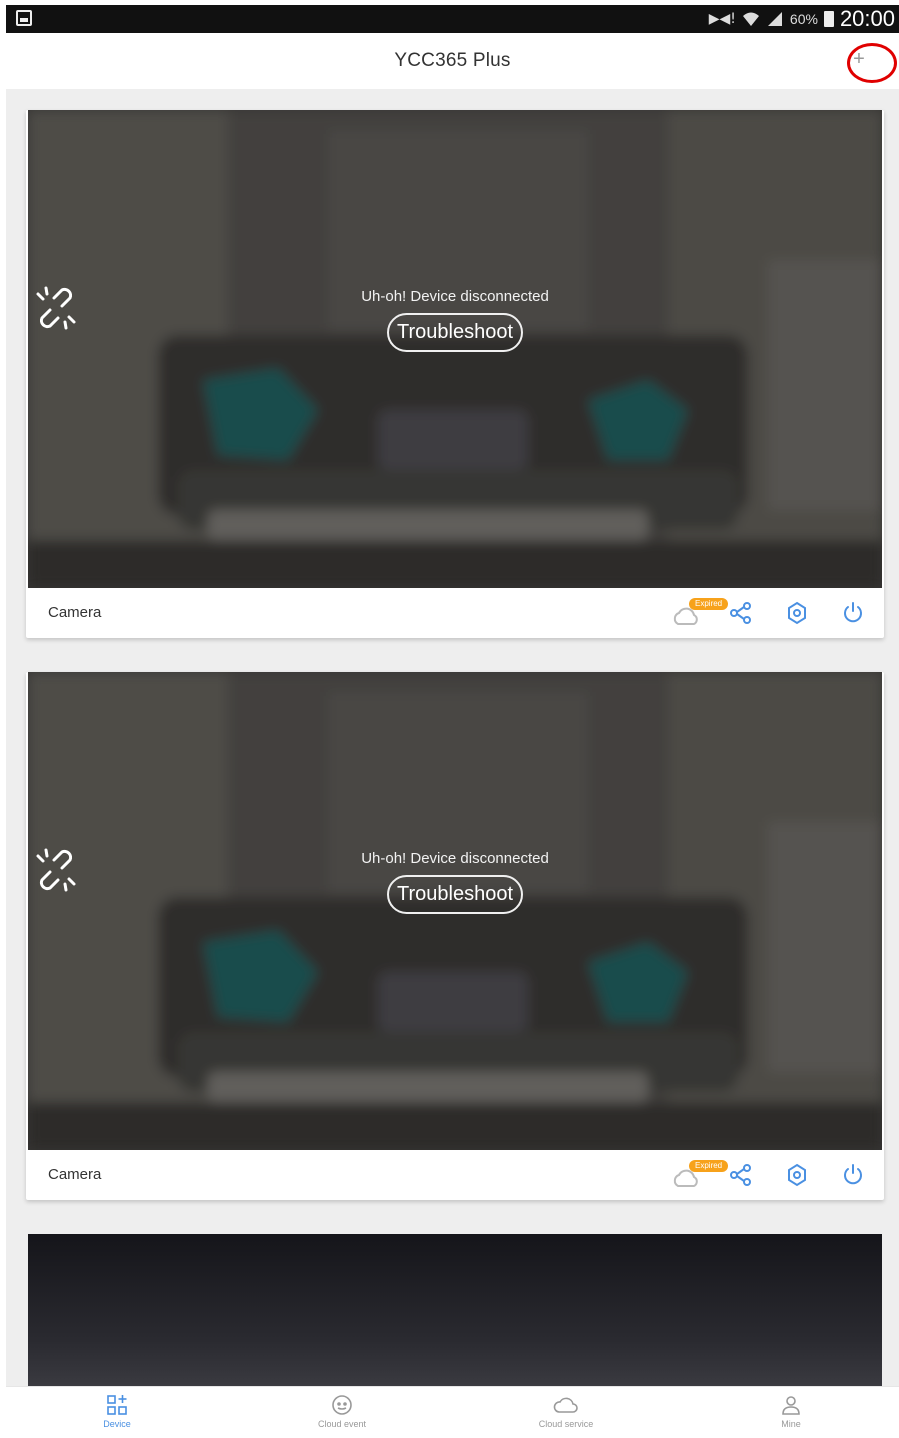  I want to click on tab-mine: Mine, so click(791, 1411).